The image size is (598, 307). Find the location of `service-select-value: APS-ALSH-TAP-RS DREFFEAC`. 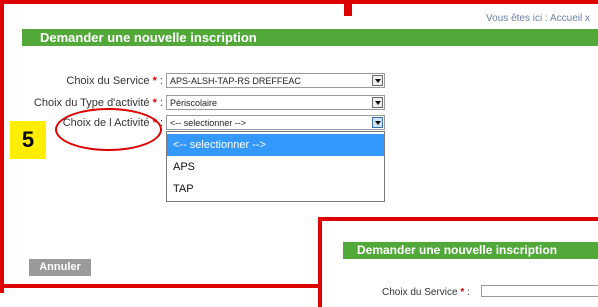

service-select-value: APS-ALSH-TAP-RS DREFFEAC is located at coordinates (235, 81).